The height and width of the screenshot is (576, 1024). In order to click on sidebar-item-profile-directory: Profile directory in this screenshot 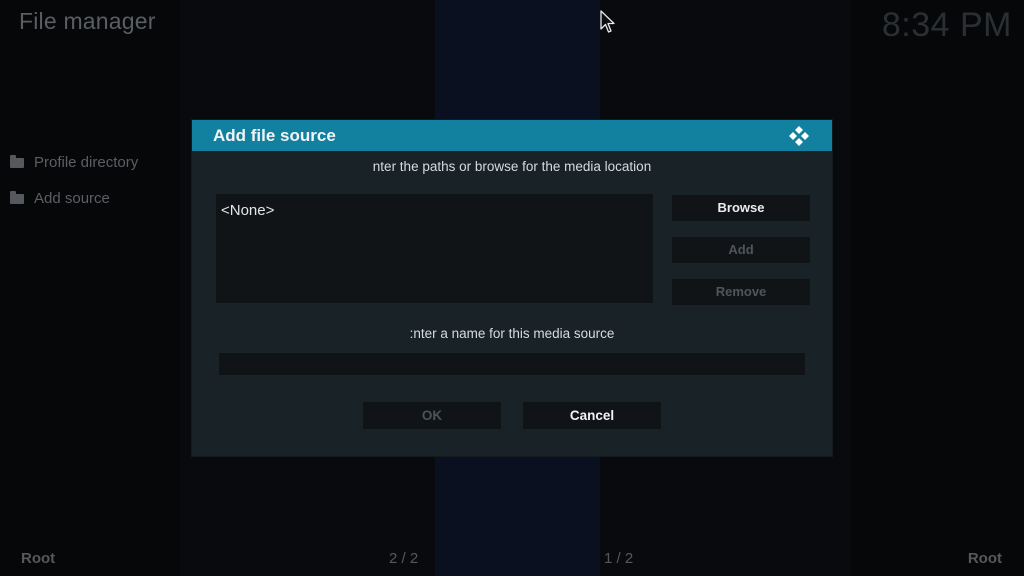, I will do `click(74, 162)`.